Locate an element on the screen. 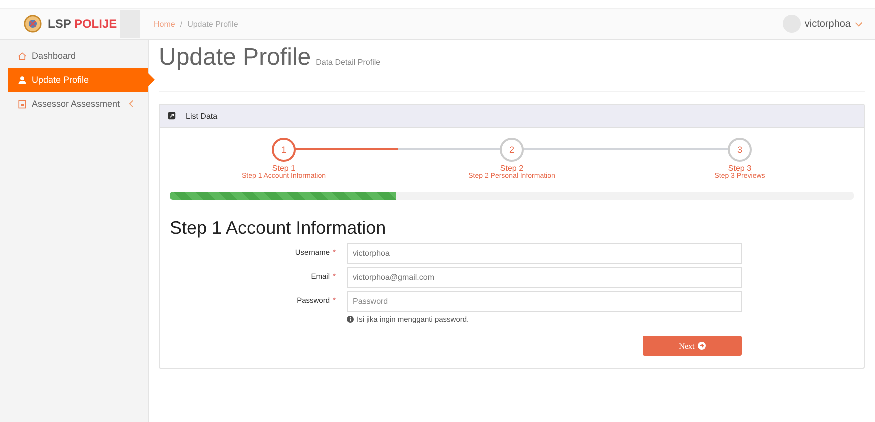  input-field: victorphoa@gmail.com is located at coordinates (544, 277).